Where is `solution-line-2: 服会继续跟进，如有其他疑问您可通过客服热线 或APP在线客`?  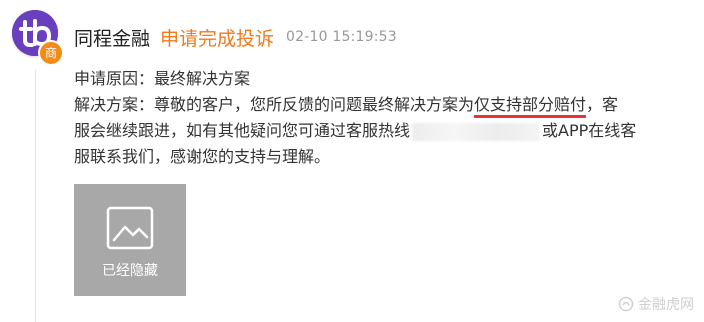
solution-line-2: 服会继续跟进，如有其他疑问您可通过客服热线 或APP在线客 is located at coordinates (382, 131).